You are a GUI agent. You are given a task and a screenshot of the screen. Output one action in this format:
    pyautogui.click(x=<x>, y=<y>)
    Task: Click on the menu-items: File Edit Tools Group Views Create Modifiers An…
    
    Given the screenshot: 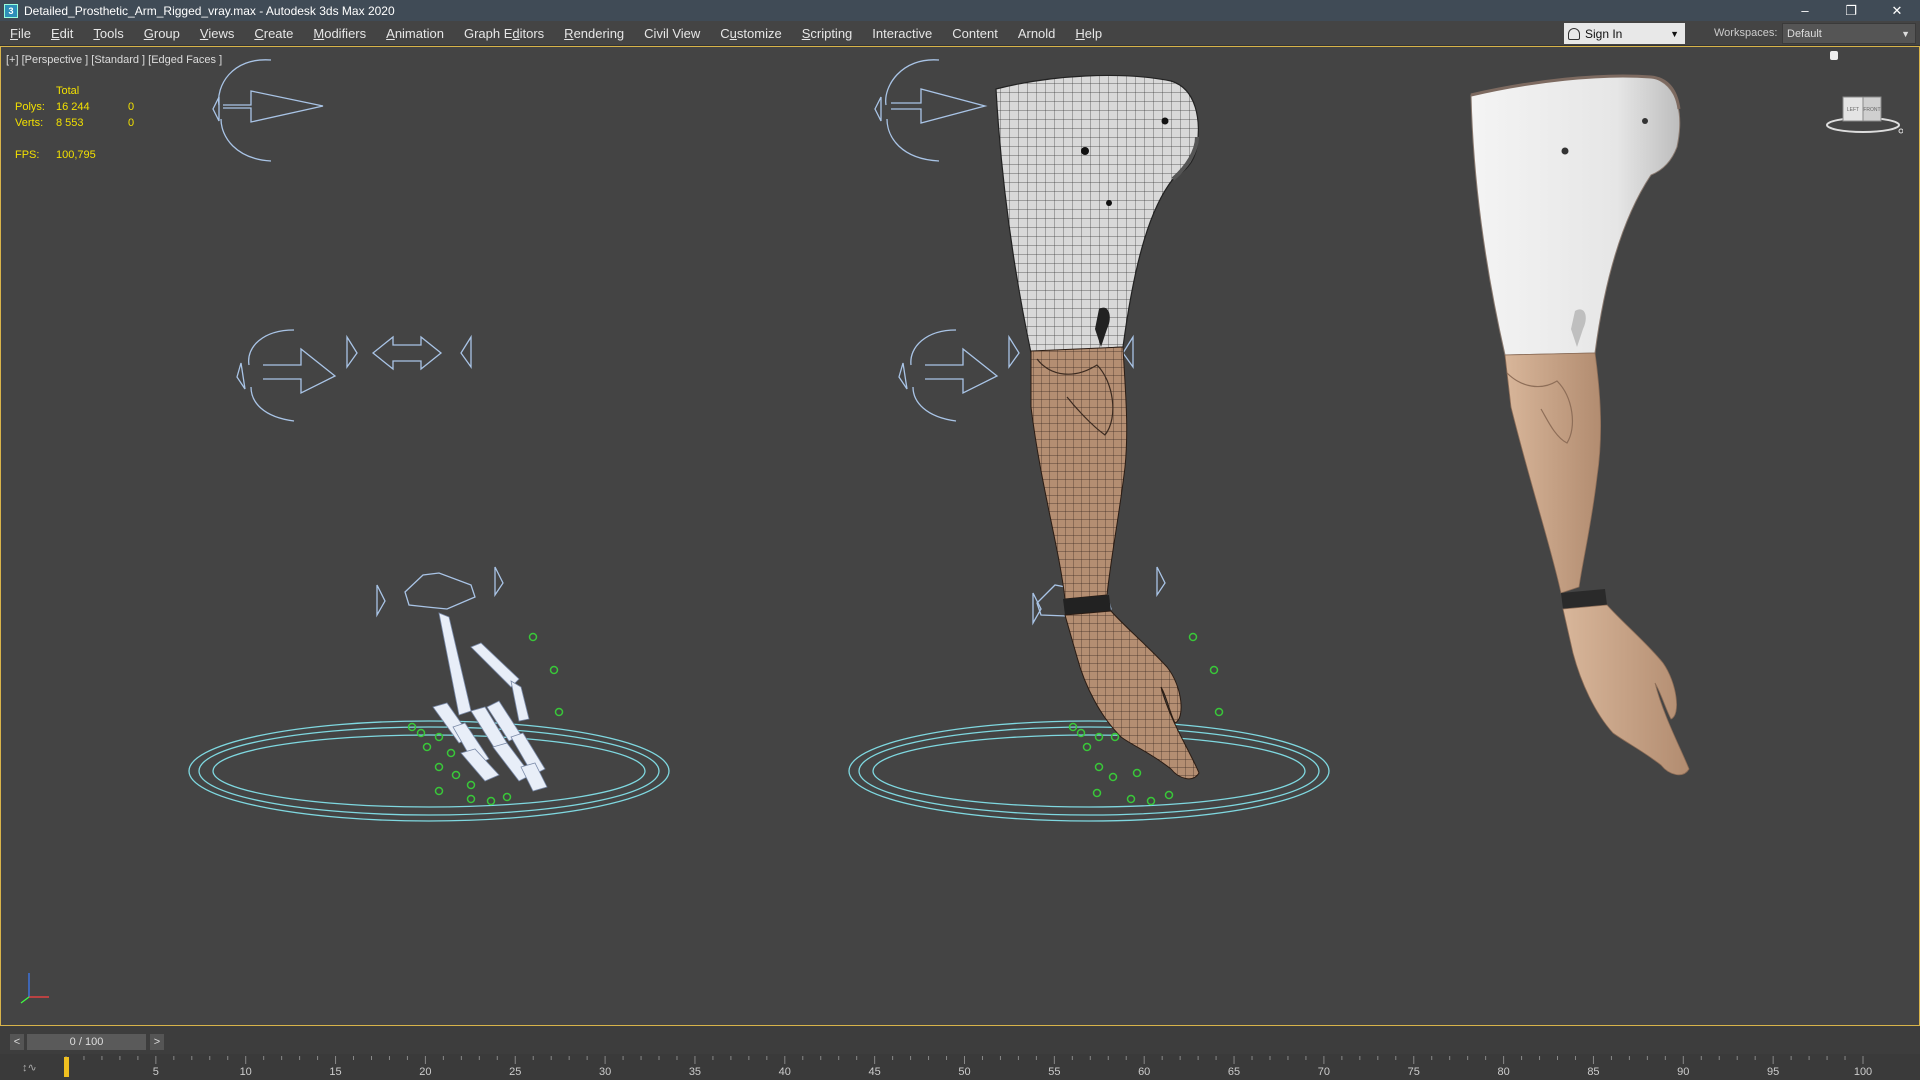 What is the action you would take?
    pyautogui.click(x=556, y=33)
    